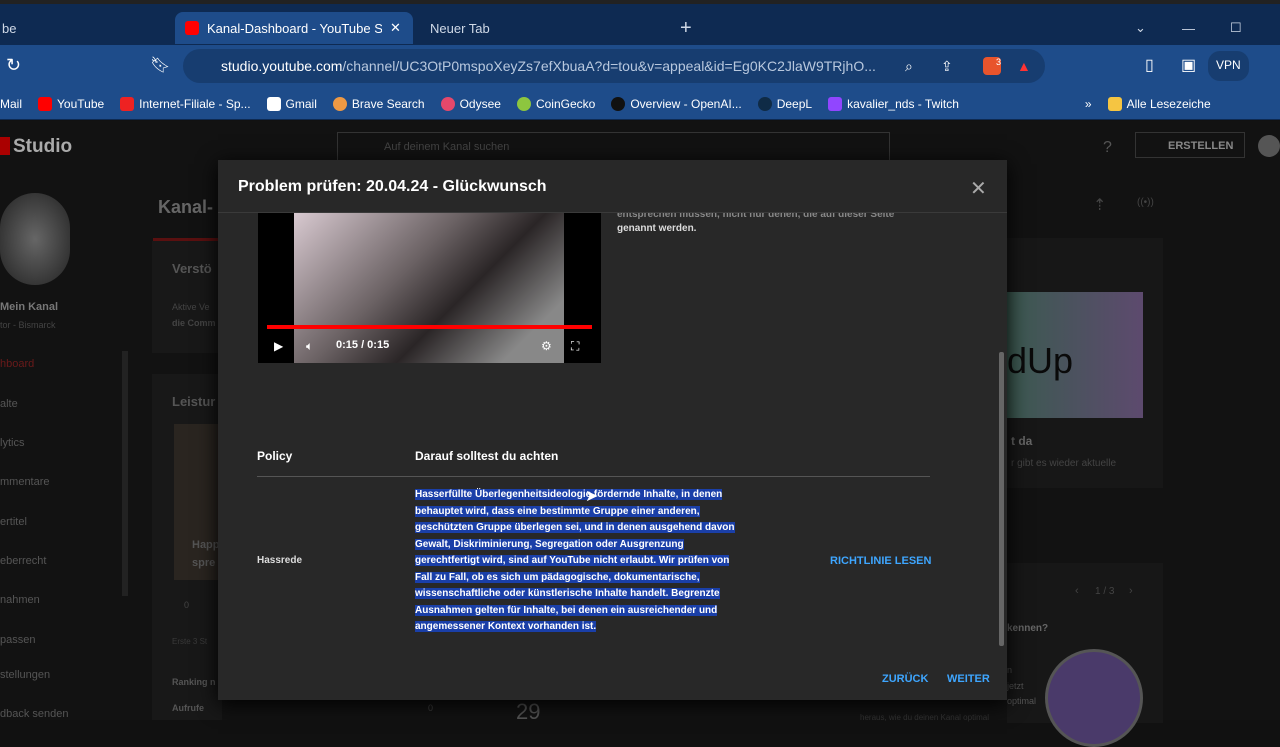 This screenshot has width=1280, height=747. Describe the element at coordinates (909, 66) in the screenshot. I see `zoom-icon: ⌕` at that location.